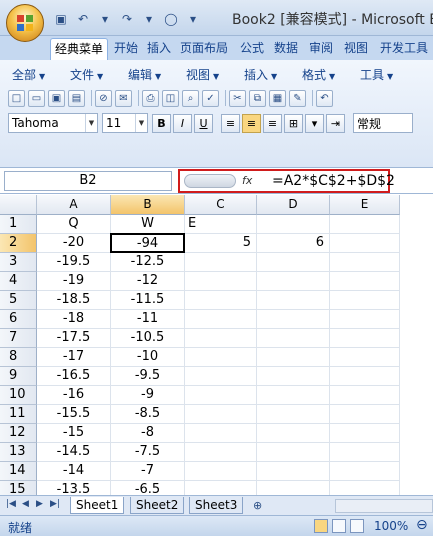  I want to click on cell: -13.5, so click(74, 488).